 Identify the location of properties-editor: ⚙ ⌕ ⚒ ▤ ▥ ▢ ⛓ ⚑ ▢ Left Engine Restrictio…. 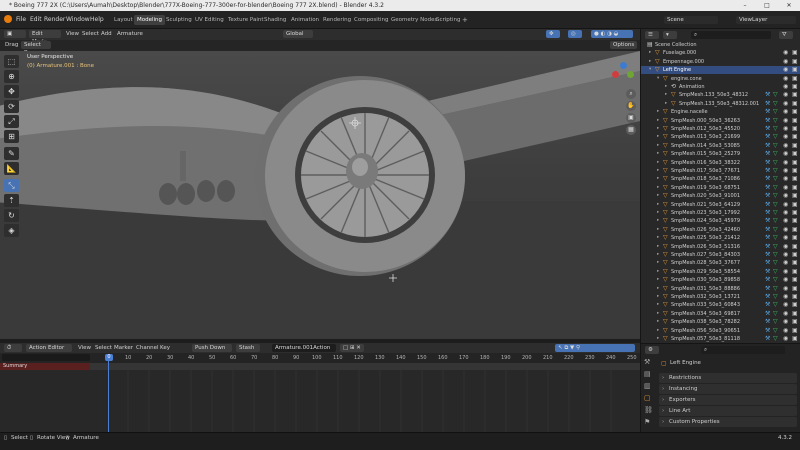
(720, 387).